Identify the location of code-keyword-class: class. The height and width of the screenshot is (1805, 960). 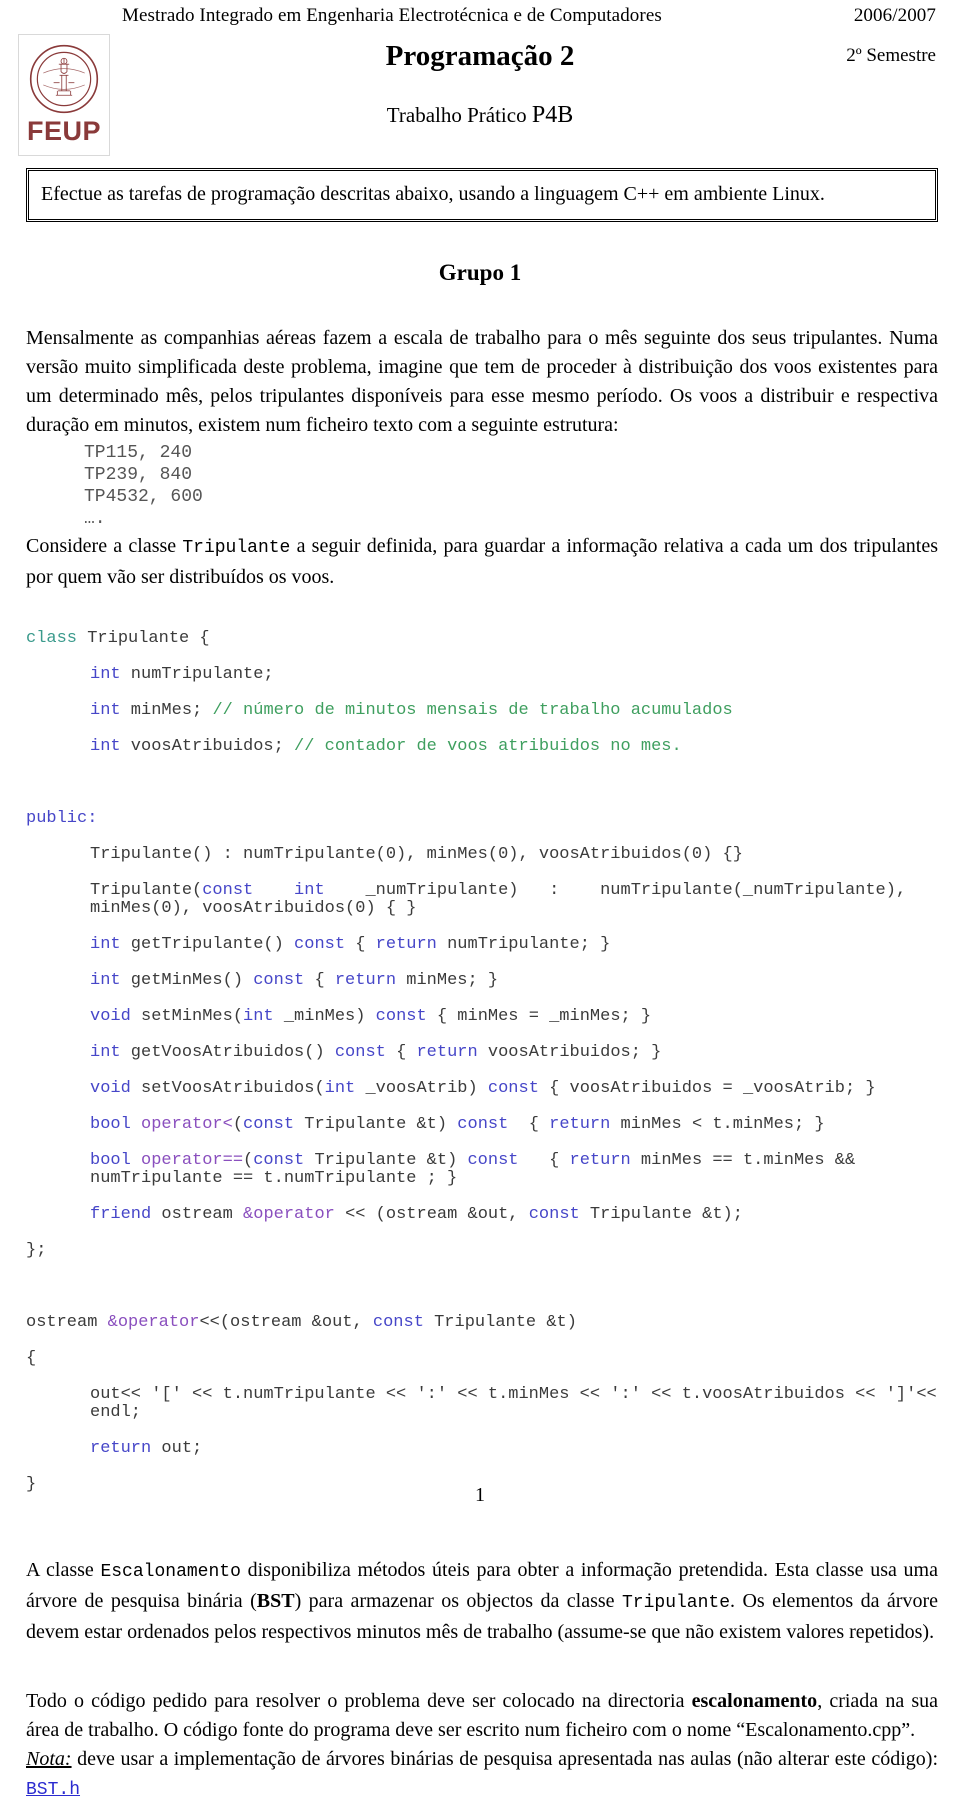
(52, 638).